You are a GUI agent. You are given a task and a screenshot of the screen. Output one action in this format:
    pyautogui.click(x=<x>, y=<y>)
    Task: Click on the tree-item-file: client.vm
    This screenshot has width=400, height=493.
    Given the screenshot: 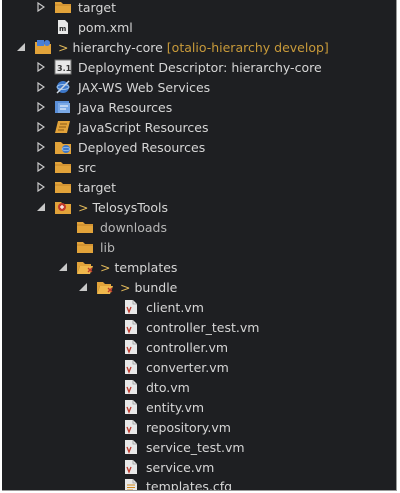 What is the action you would take?
    pyautogui.click(x=199, y=307)
    